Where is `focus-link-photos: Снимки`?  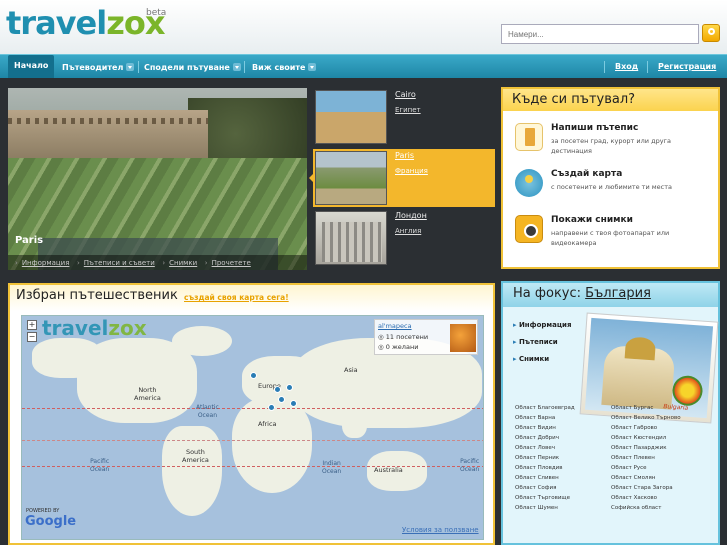
focus-link-photos: Снимки is located at coordinates (531, 359).